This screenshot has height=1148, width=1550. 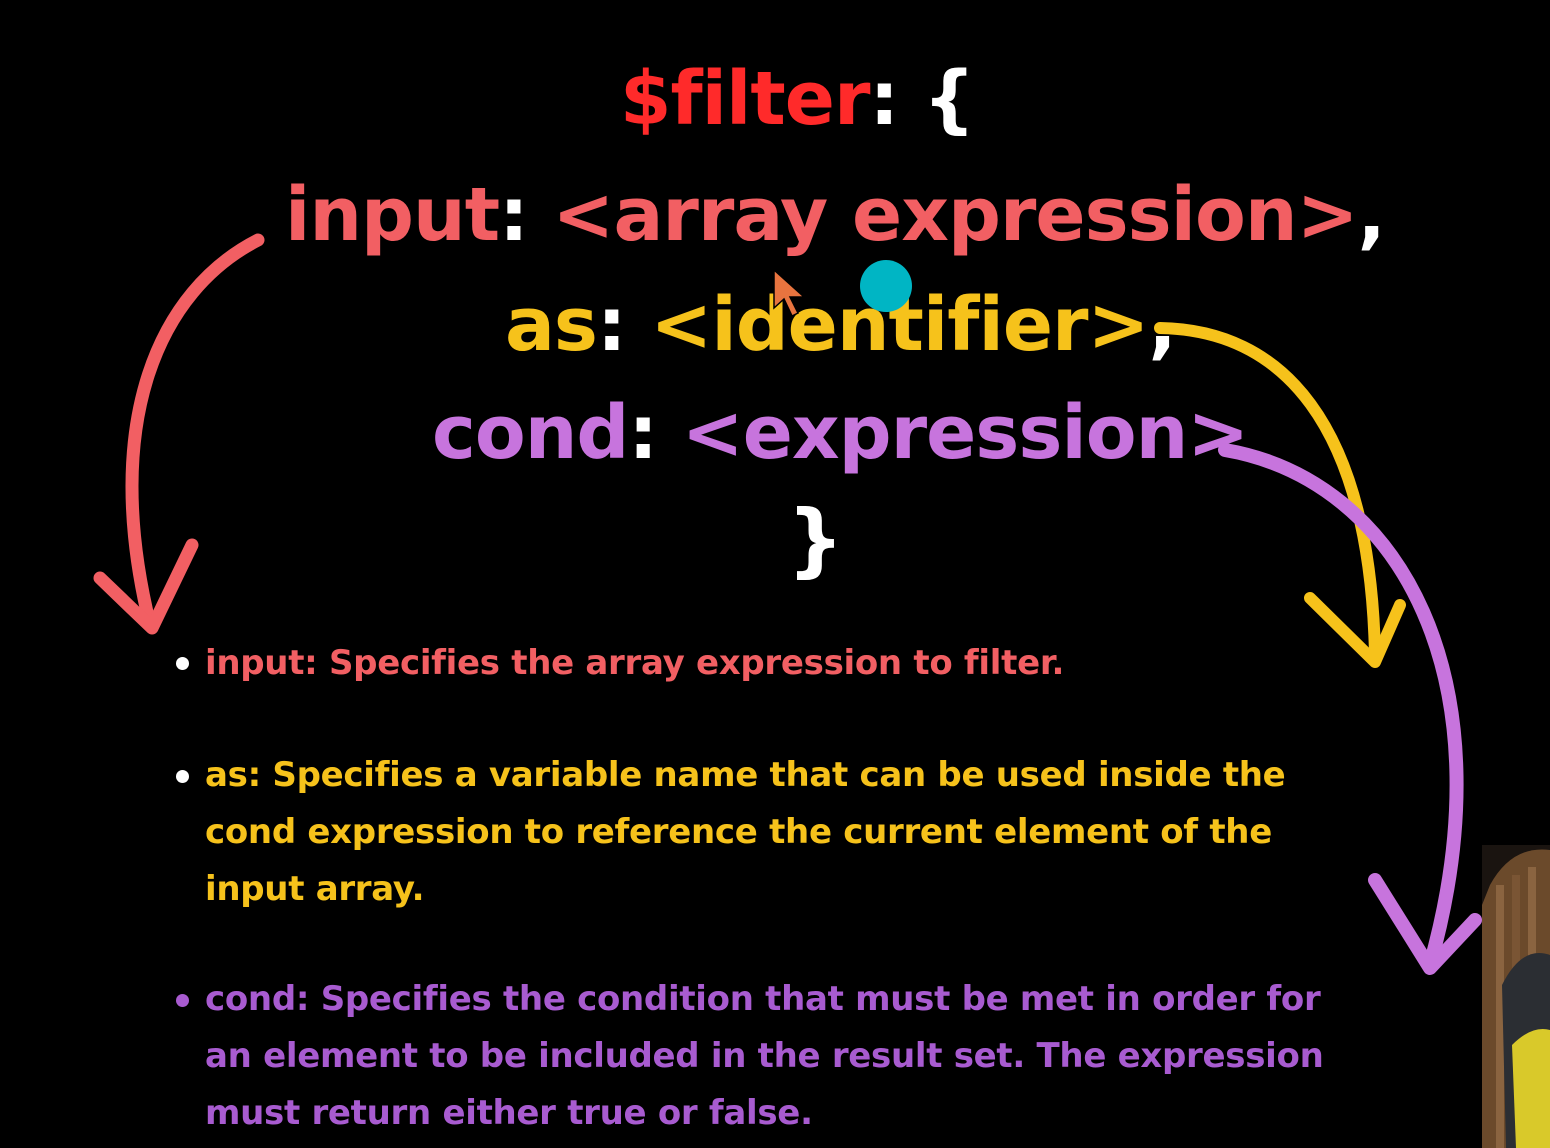 What do you see at coordinates (182, 776) in the screenshot?
I see `bullet-dot-as` at bounding box center [182, 776].